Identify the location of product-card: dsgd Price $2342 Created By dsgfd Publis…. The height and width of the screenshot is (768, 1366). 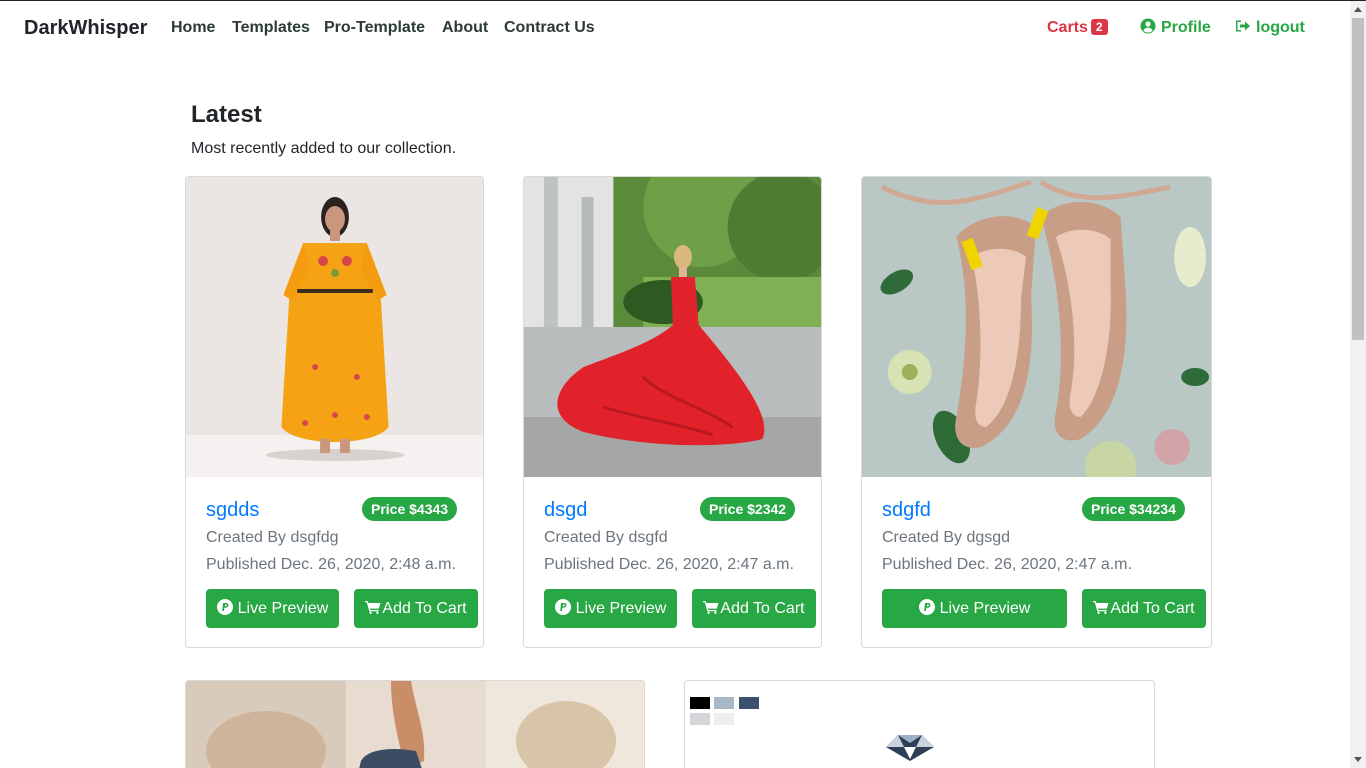
(672, 412).